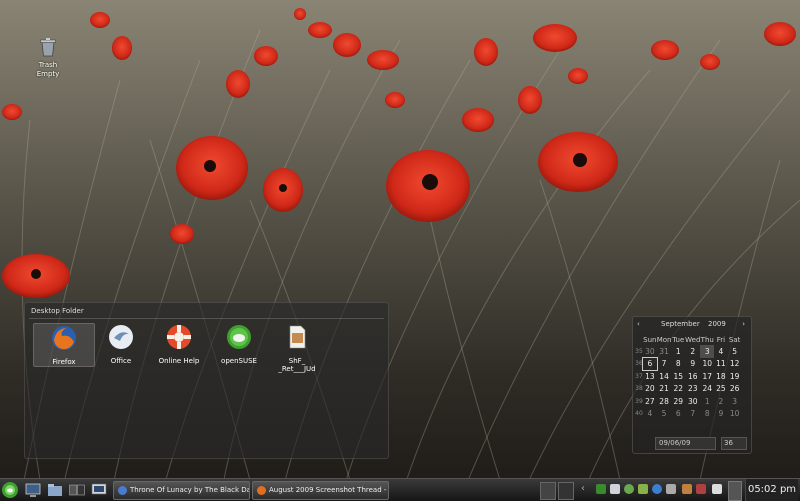 Image resolution: width=800 pixels, height=501 pixels. What do you see at coordinates (121, 361) in the screenshot?
I see `folder-item-label: Office` at bounding box center [121, 361].